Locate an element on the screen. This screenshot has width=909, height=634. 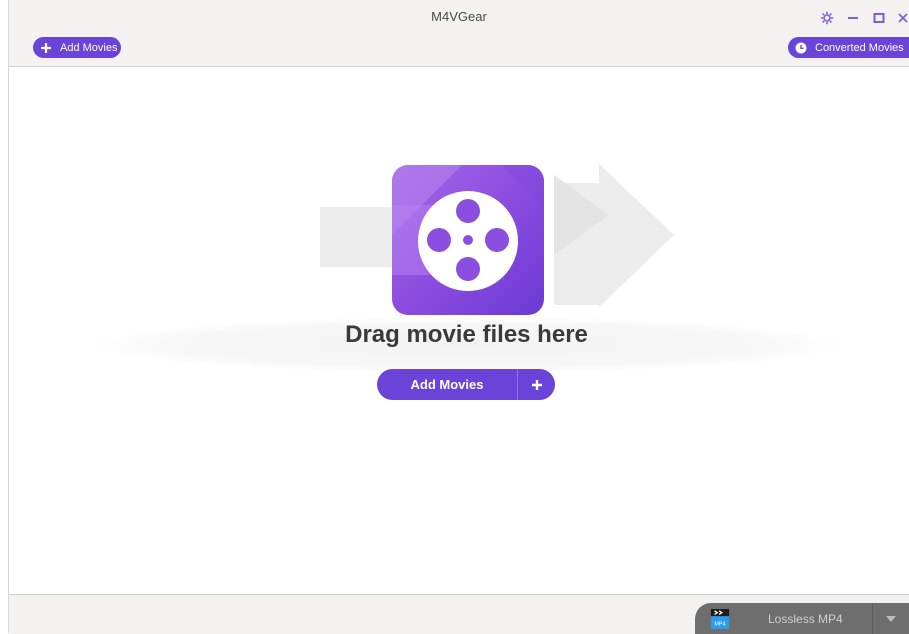
output-format-select: MP4 Lossless MP4 is located at coordinates (802, 618).